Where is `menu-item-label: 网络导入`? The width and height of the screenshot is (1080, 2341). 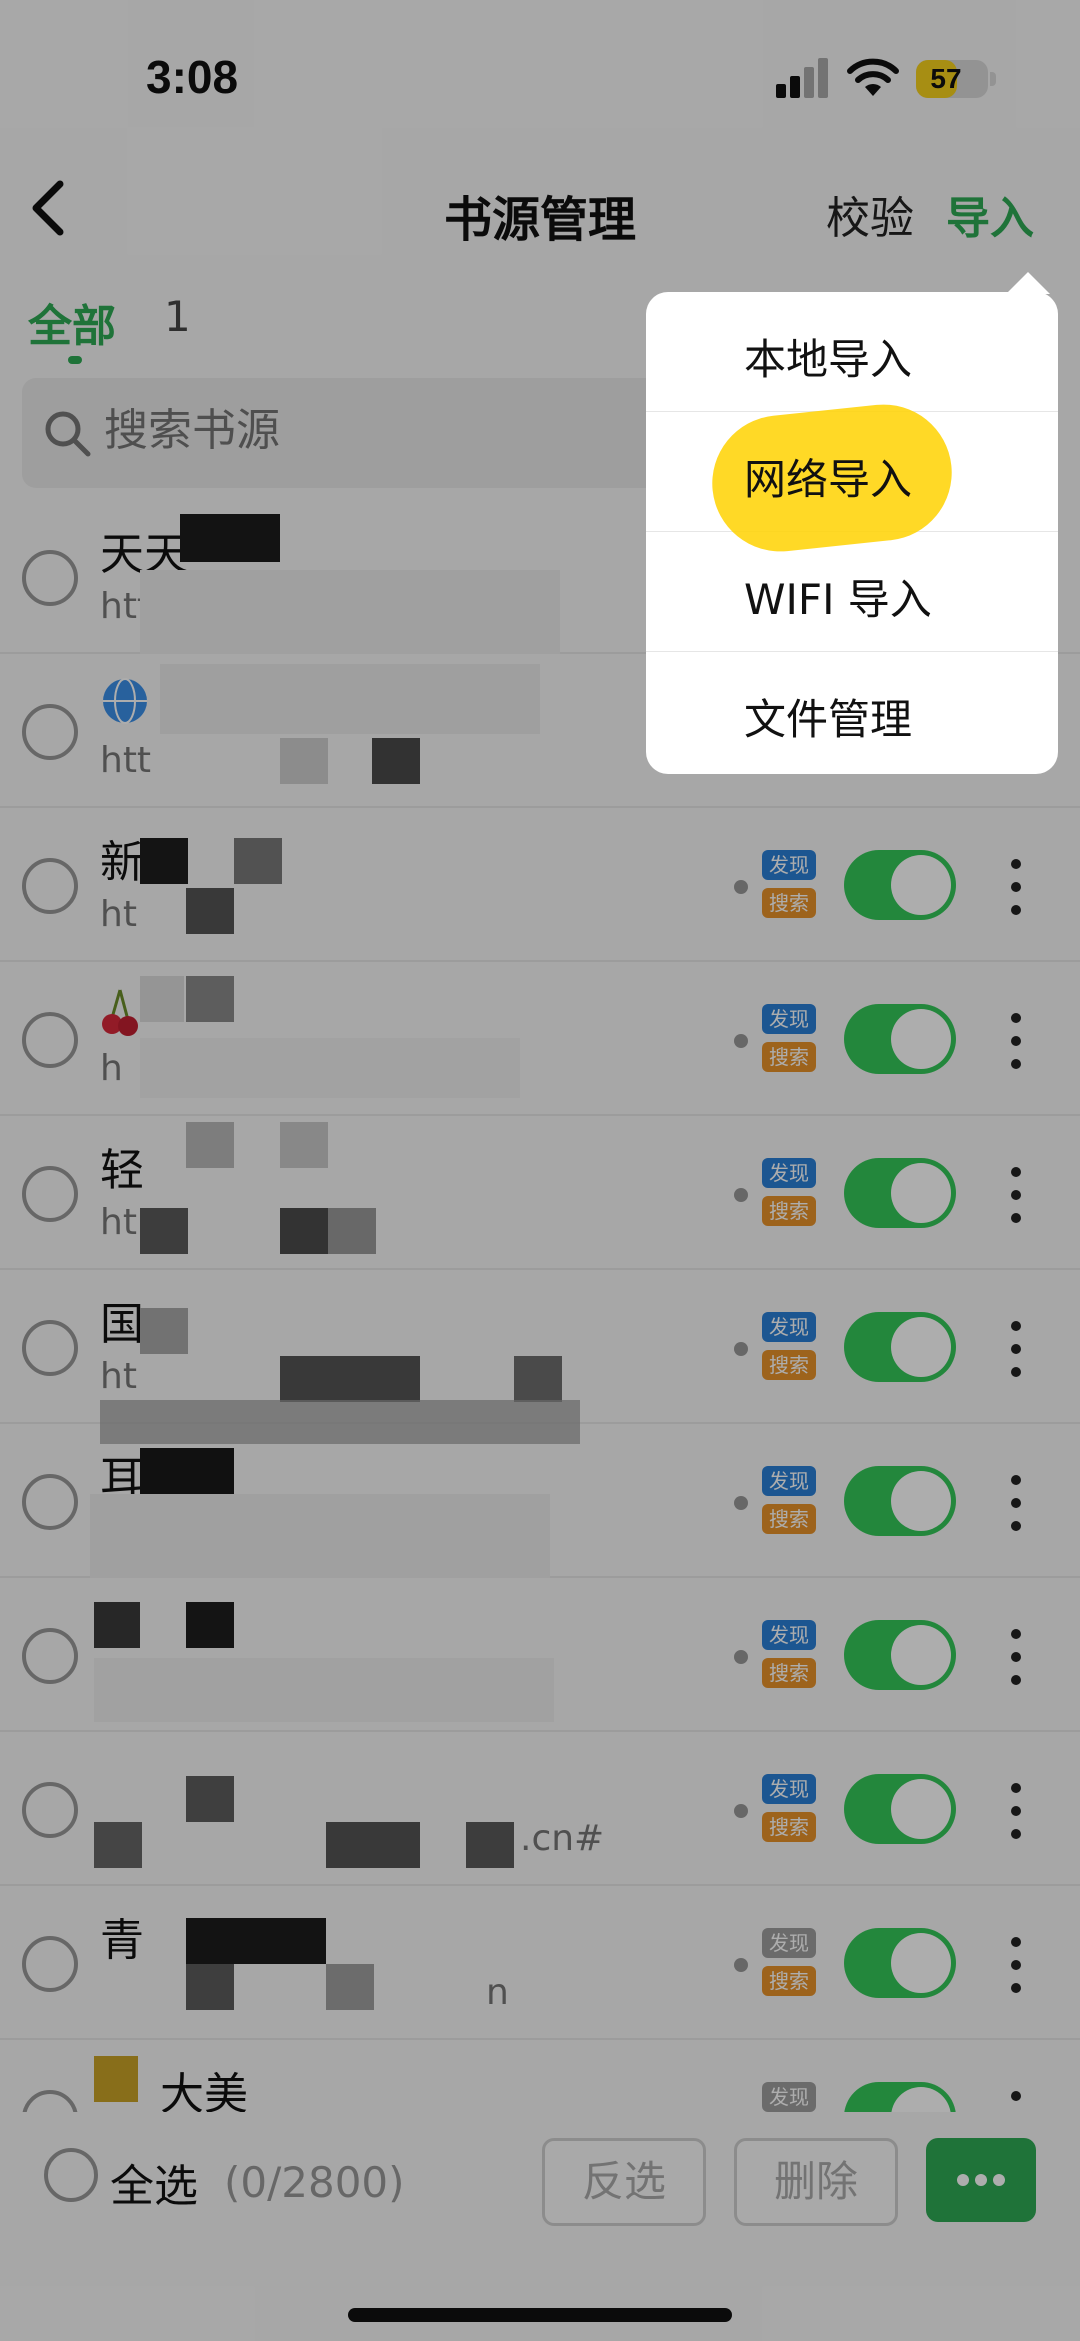 menu-item-label: 网络导入 is located at coordinates (828, 479).